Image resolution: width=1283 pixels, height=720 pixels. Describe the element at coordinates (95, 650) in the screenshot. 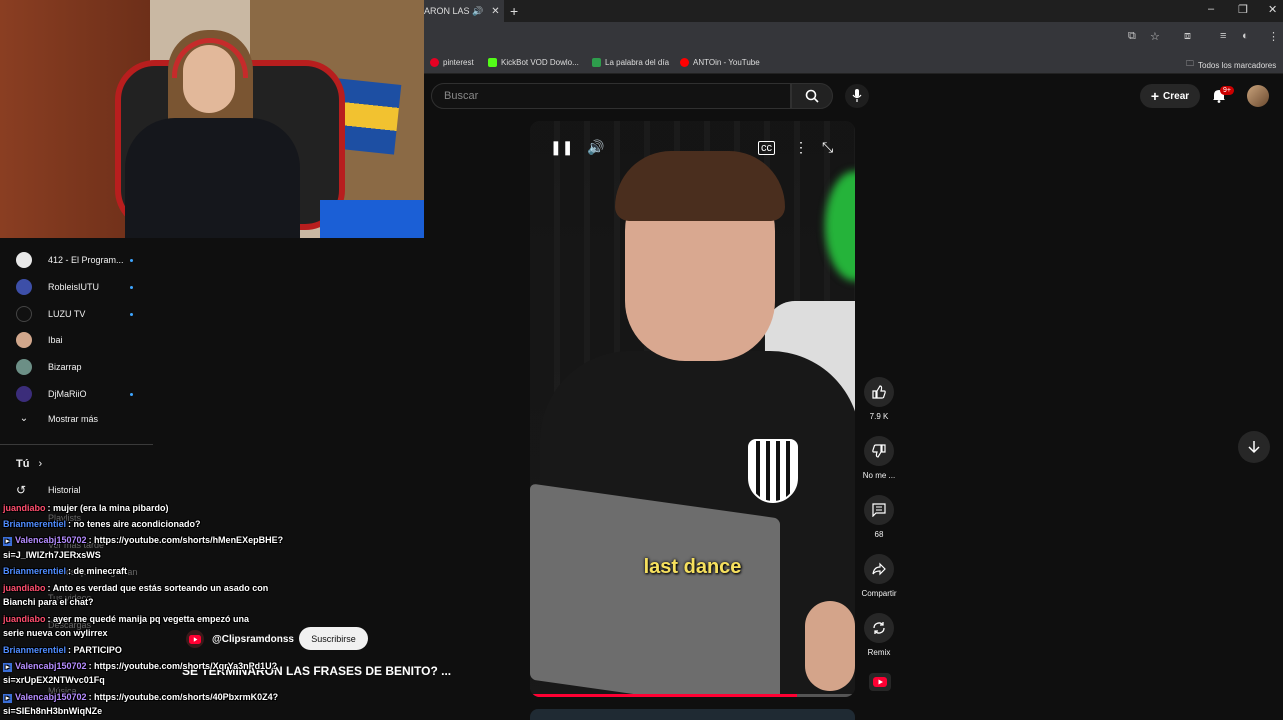

I see `chat-text: : PARTICIPO` at that location.